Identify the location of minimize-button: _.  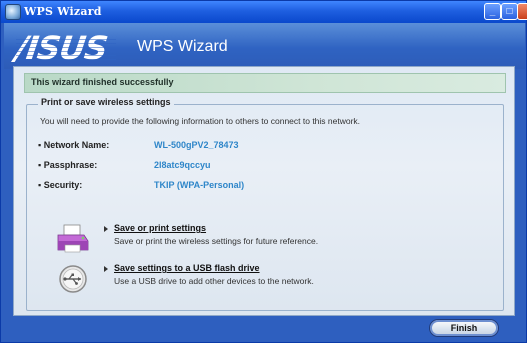
(492, 11).